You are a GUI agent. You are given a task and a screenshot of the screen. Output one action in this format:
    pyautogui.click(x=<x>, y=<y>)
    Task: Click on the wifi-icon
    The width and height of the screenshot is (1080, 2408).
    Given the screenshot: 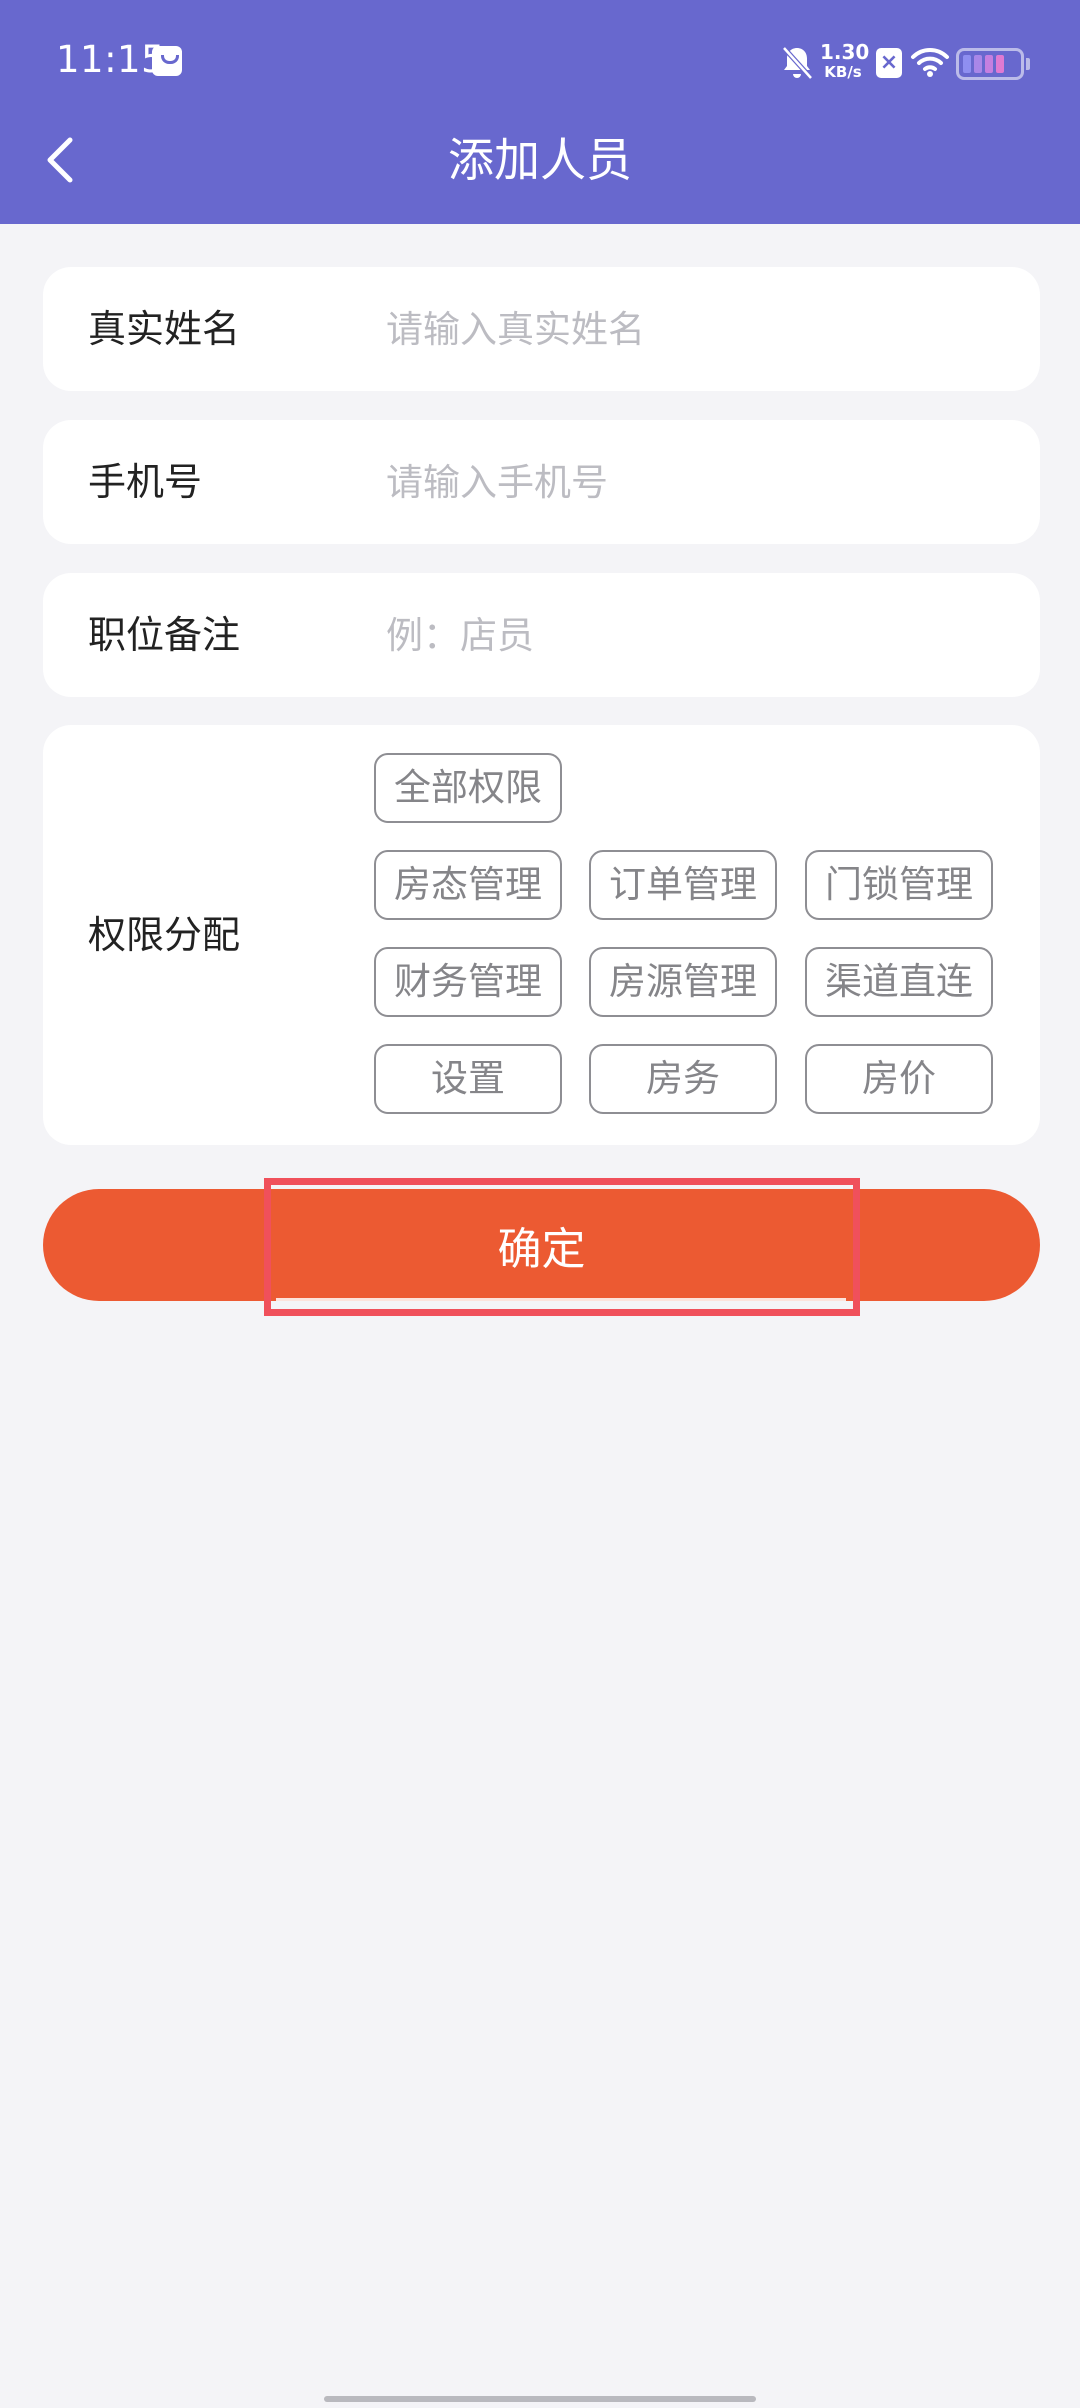 What is the action you would take?
    pyautogui.click(x=930, y=62)
    